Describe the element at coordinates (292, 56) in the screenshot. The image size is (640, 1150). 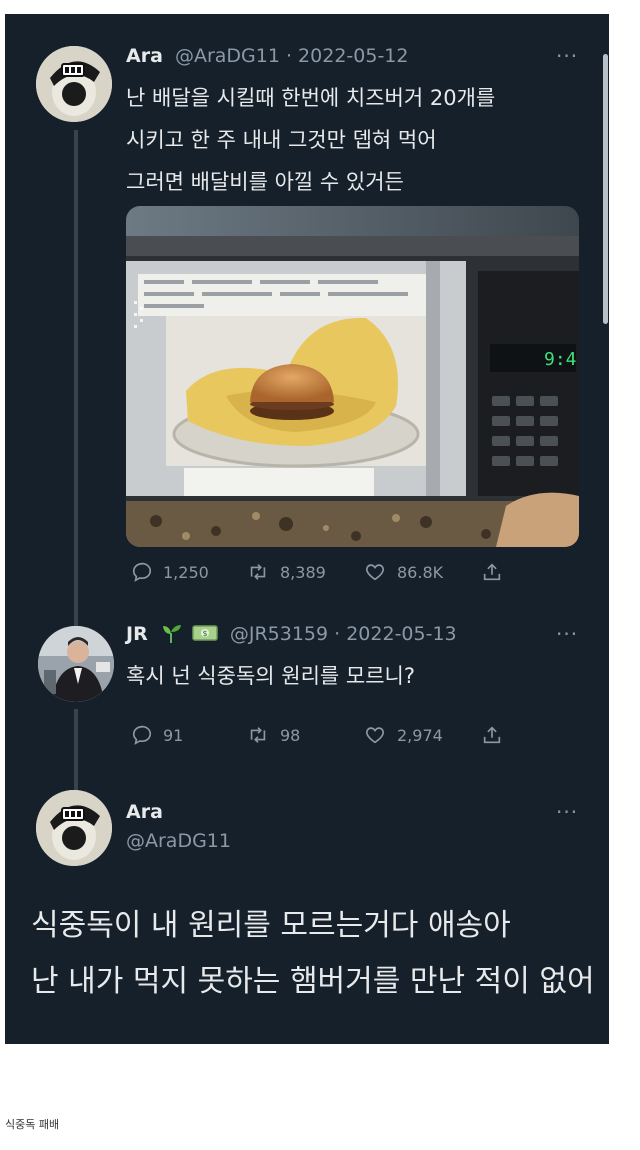
I see `tweet1-handle-date: @AraDG11 · 2022-05-12` at that location.